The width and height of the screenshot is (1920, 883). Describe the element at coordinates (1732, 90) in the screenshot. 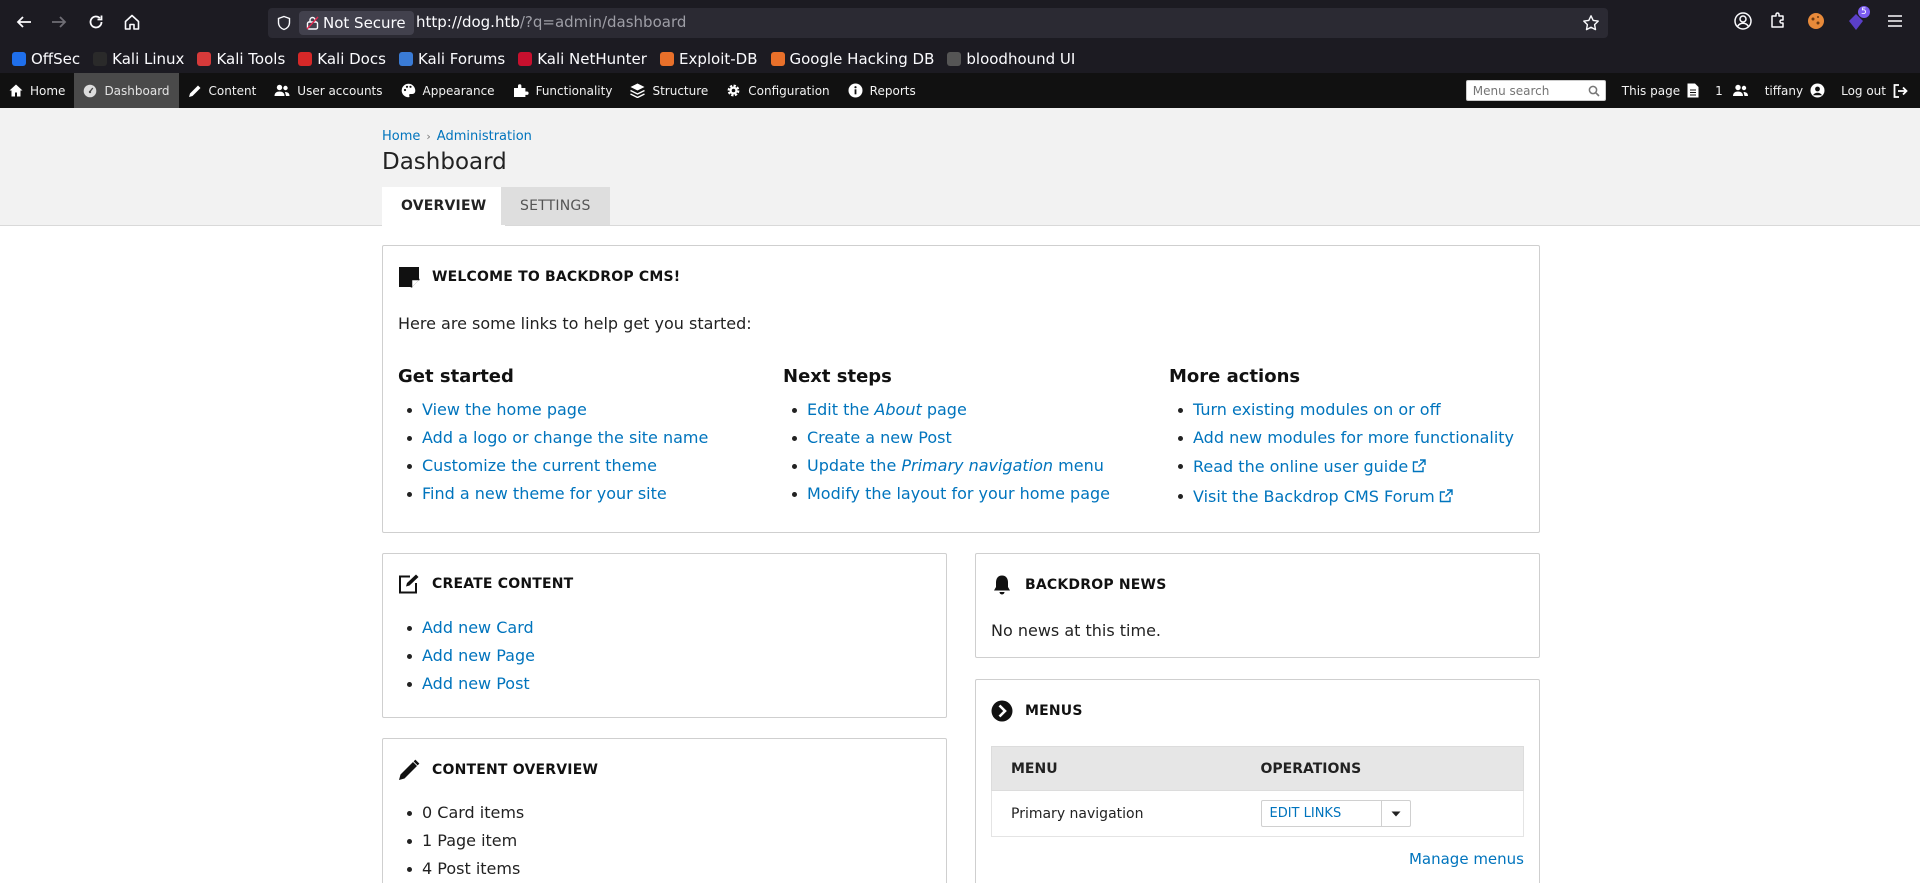

I see `user-count-link: 1` at that location.